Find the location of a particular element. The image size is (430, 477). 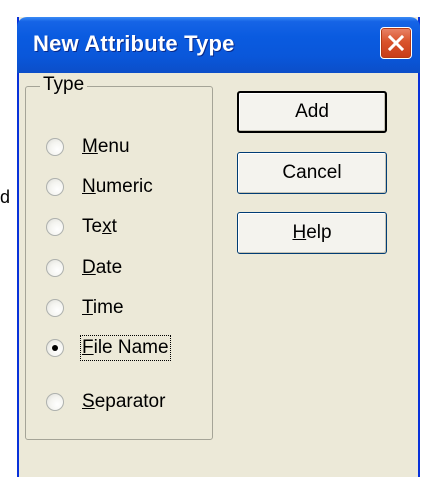

close-button is located at coordinates (396, 43).